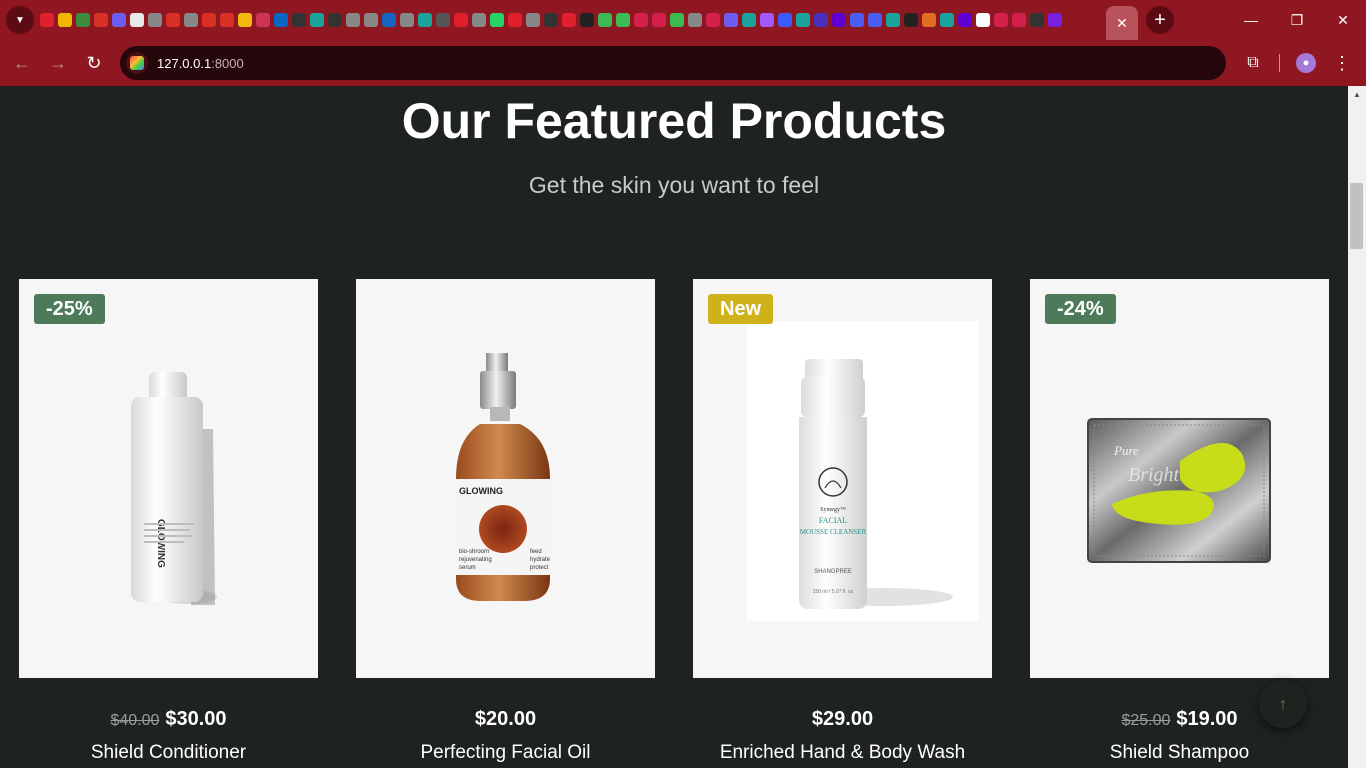 This screenshot has height=768, width=1366. What do you see at coordinates (1356, 216) in the screenshot?
I see `scrollbar-thumb` at bounding box center [1356, 216].